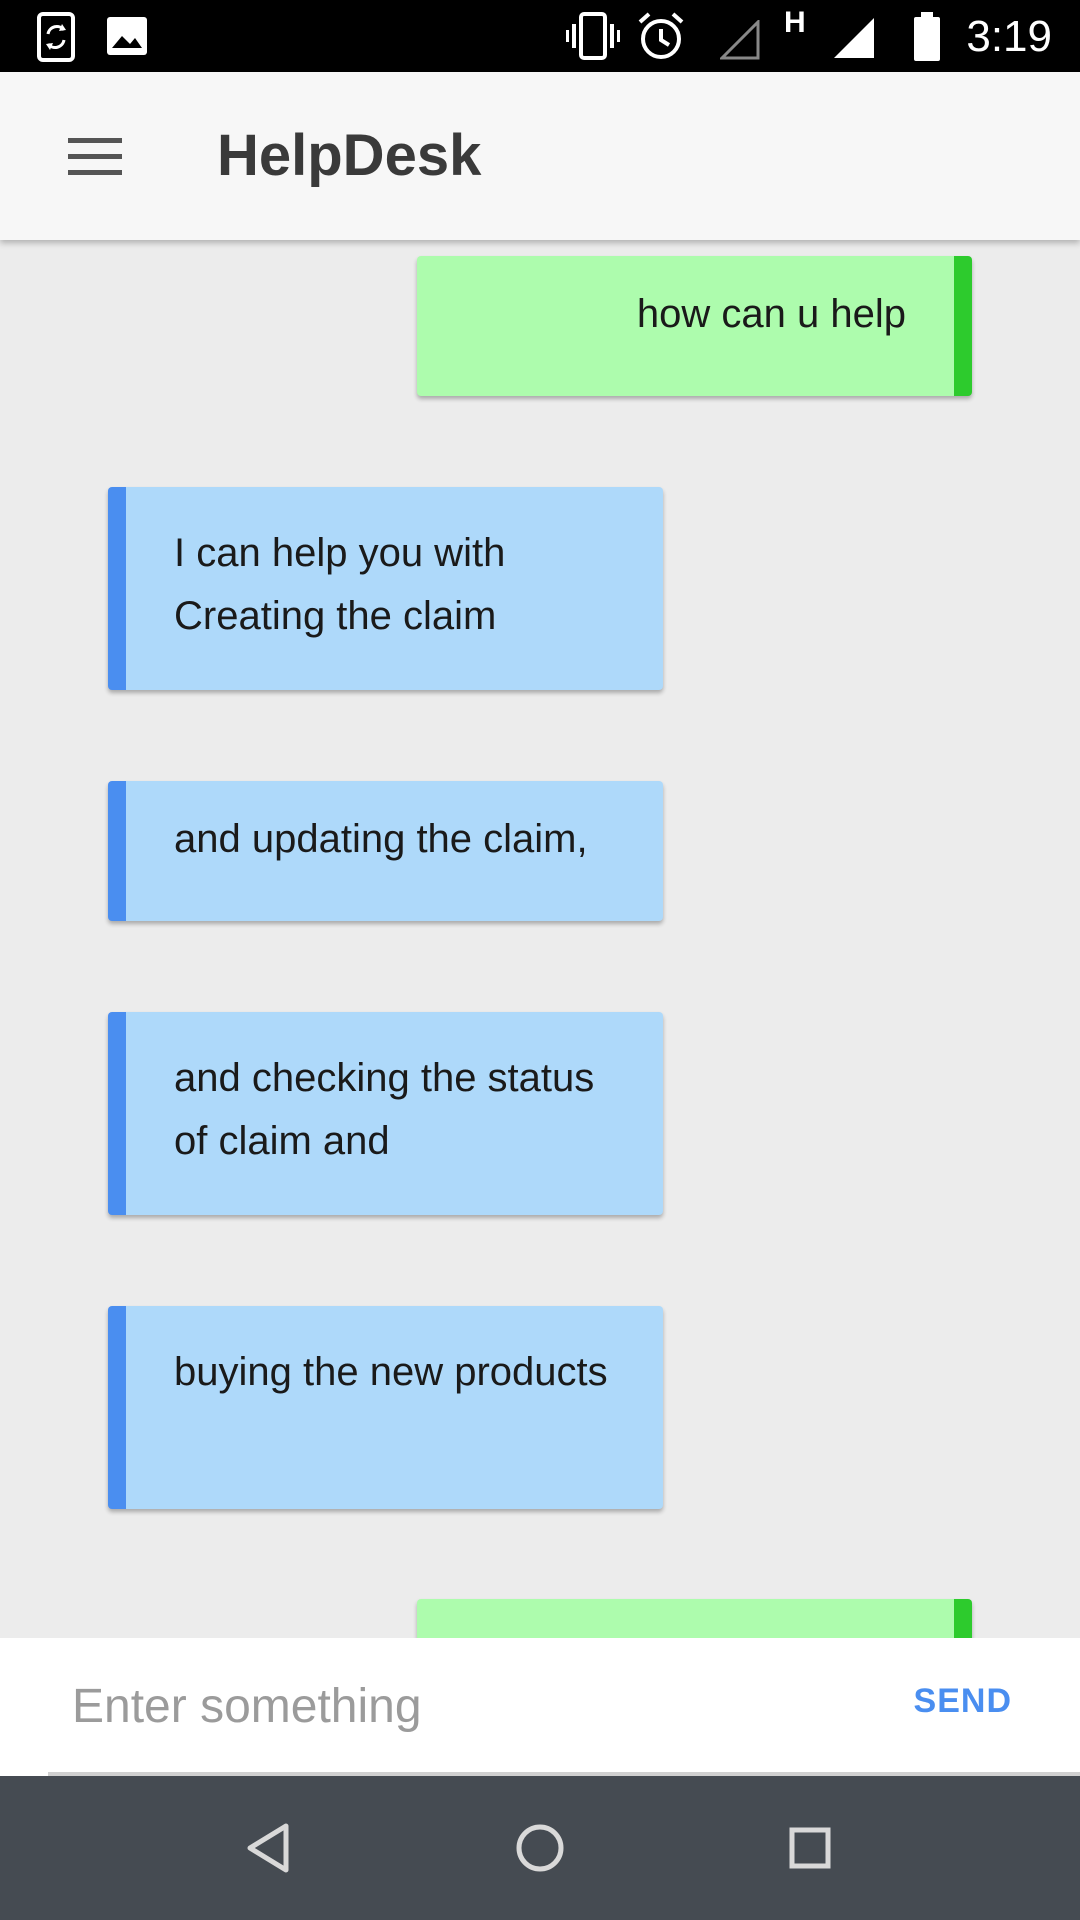 The height and width of the screenshot is (1920, 1080). I want to click on no-signal-icon, so click(740, 40).